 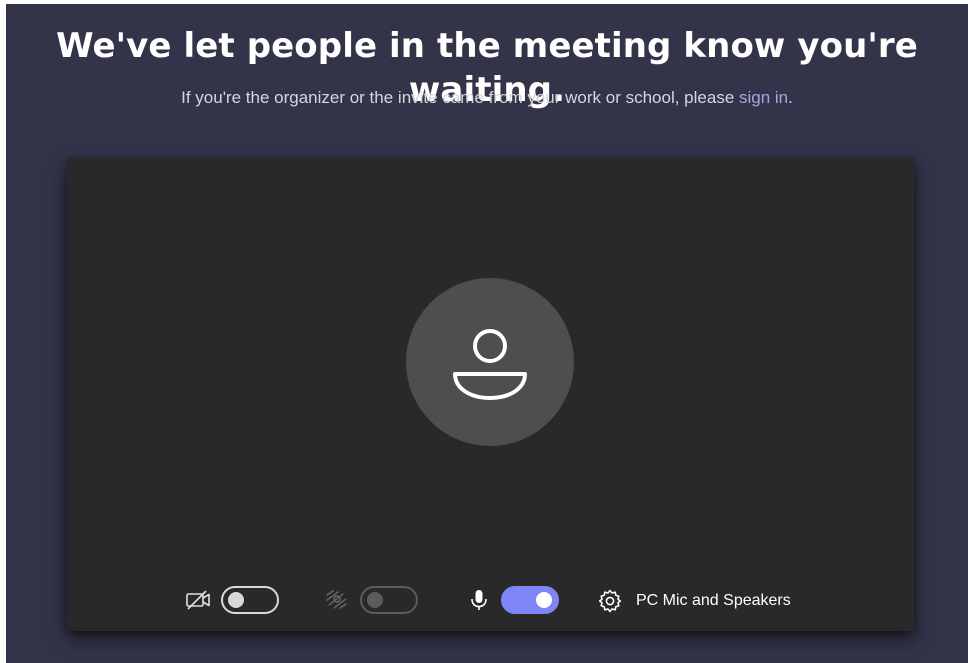 What do you see at coordinates (336, 599) in the screenshot?
I see `background-blur-icon` at bounding box center [336, 599].